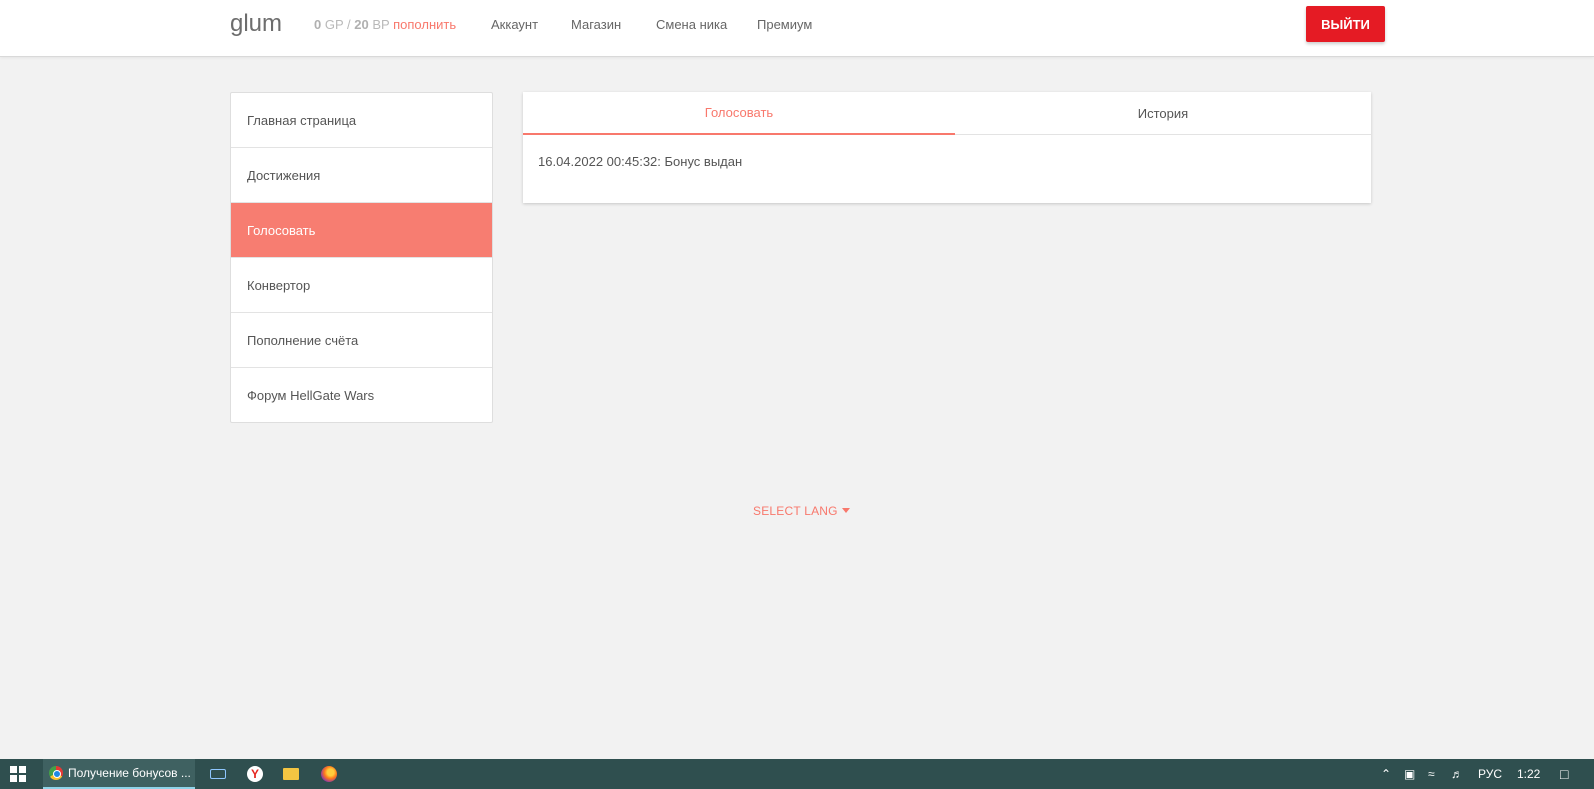 This screenshot has height=789, width=1594. What do you see at coordinates (1345, 24) in the screenshot?
I see `logout-button: ВЫЙТИ` at bounding box center [1345, 24].